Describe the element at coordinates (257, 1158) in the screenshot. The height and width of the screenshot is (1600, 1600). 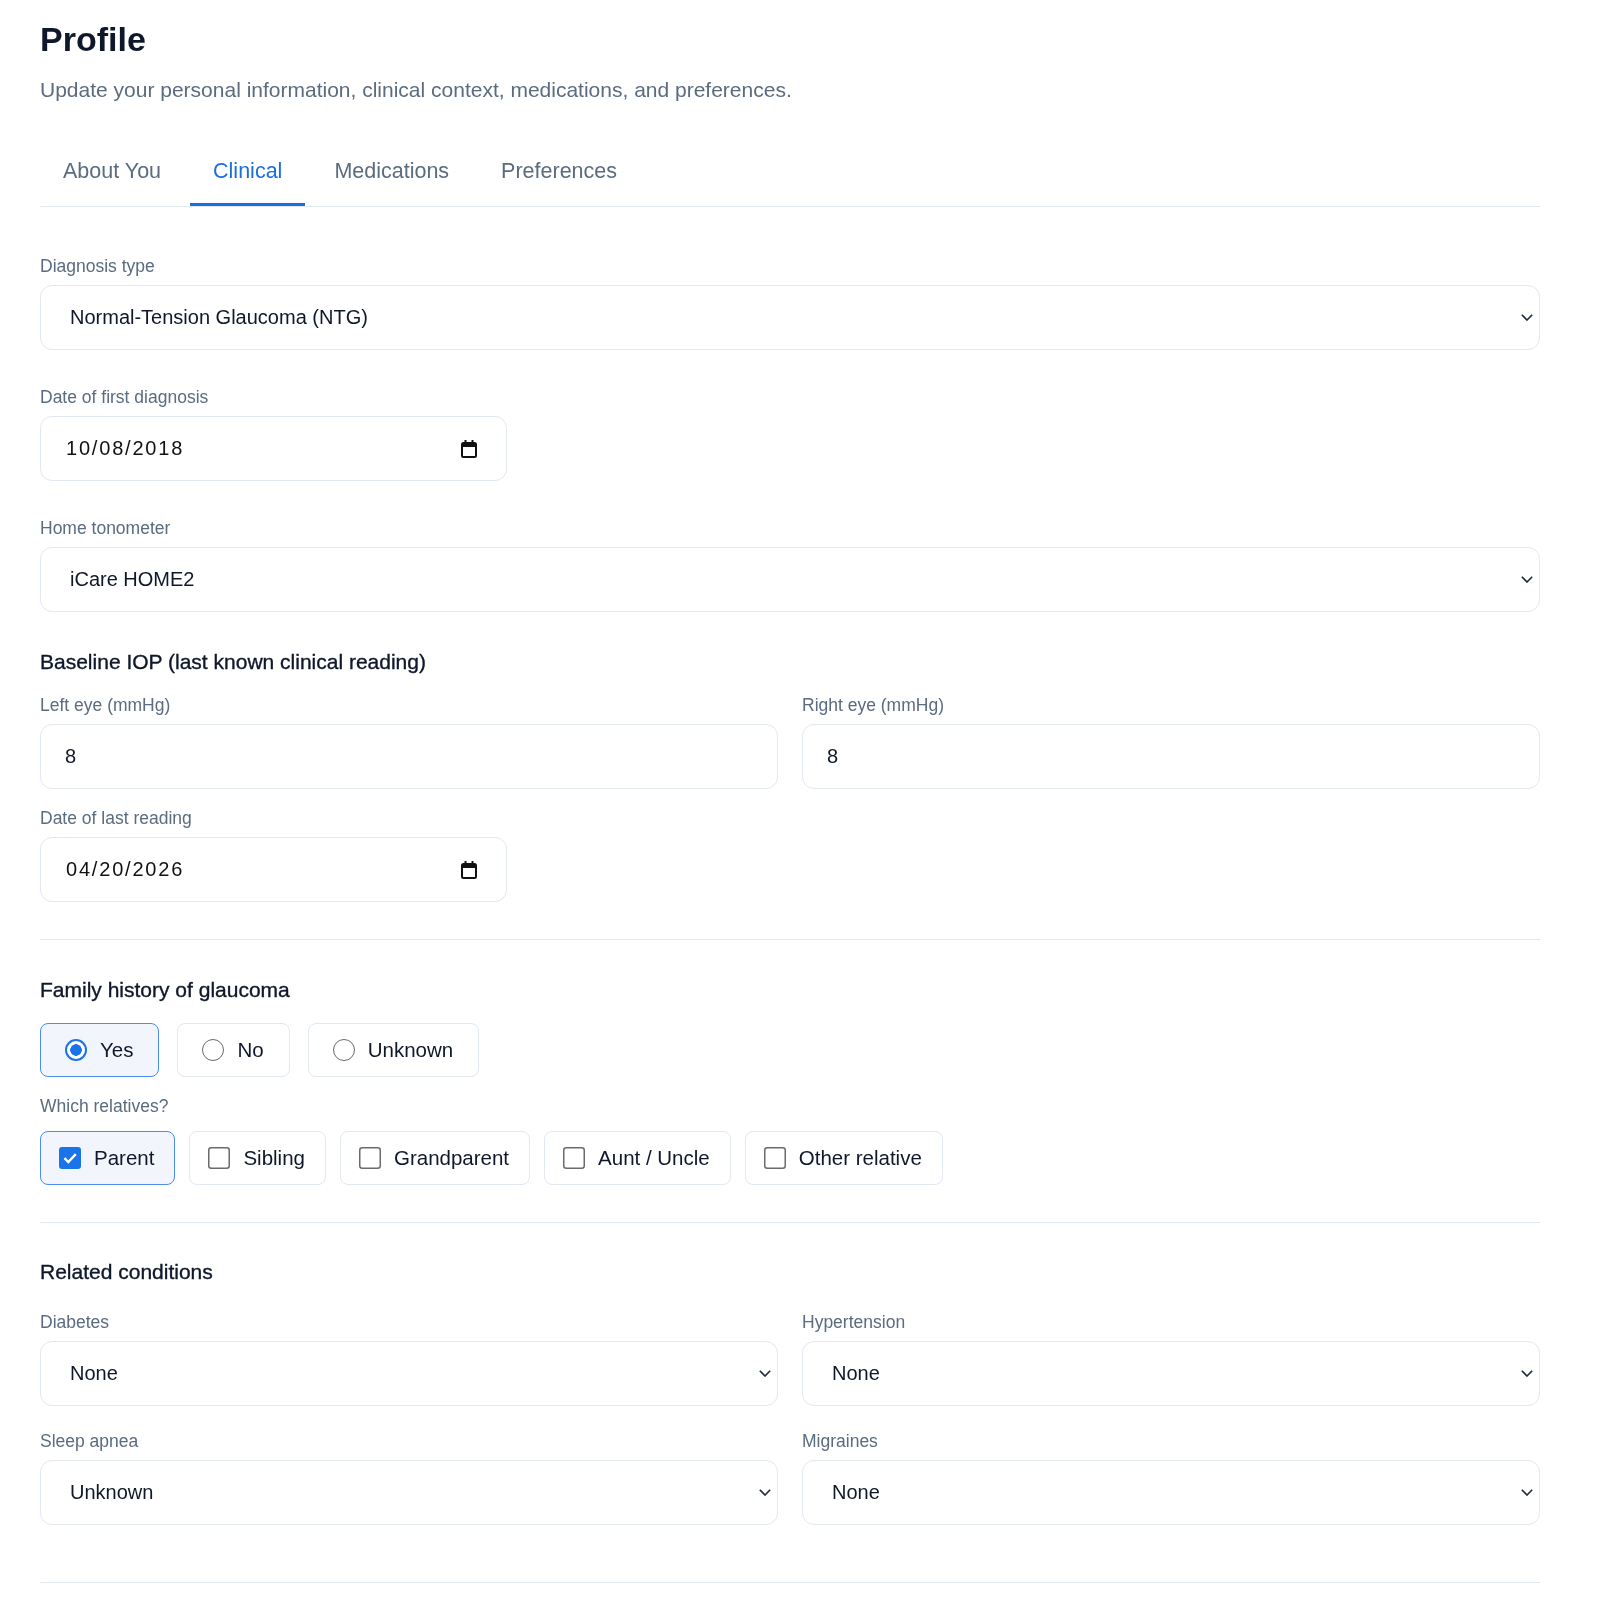
I see `checkbox-option: Sibling` at that location.